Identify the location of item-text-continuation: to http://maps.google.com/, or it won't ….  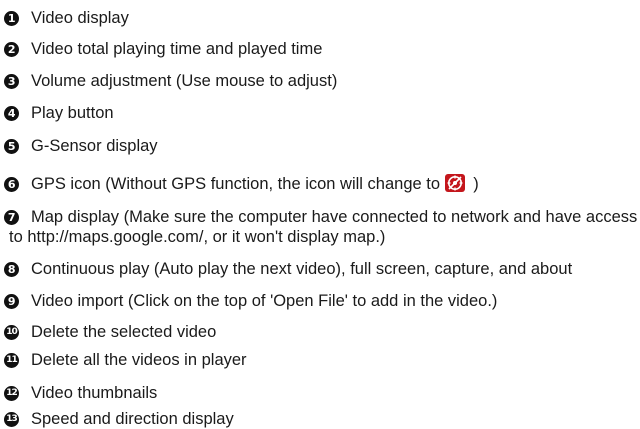
(197, 237).